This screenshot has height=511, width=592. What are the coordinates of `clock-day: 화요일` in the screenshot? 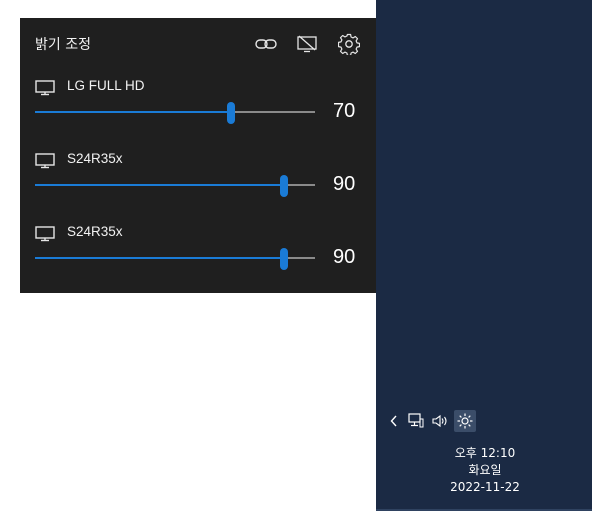 It's located at (485, 470).